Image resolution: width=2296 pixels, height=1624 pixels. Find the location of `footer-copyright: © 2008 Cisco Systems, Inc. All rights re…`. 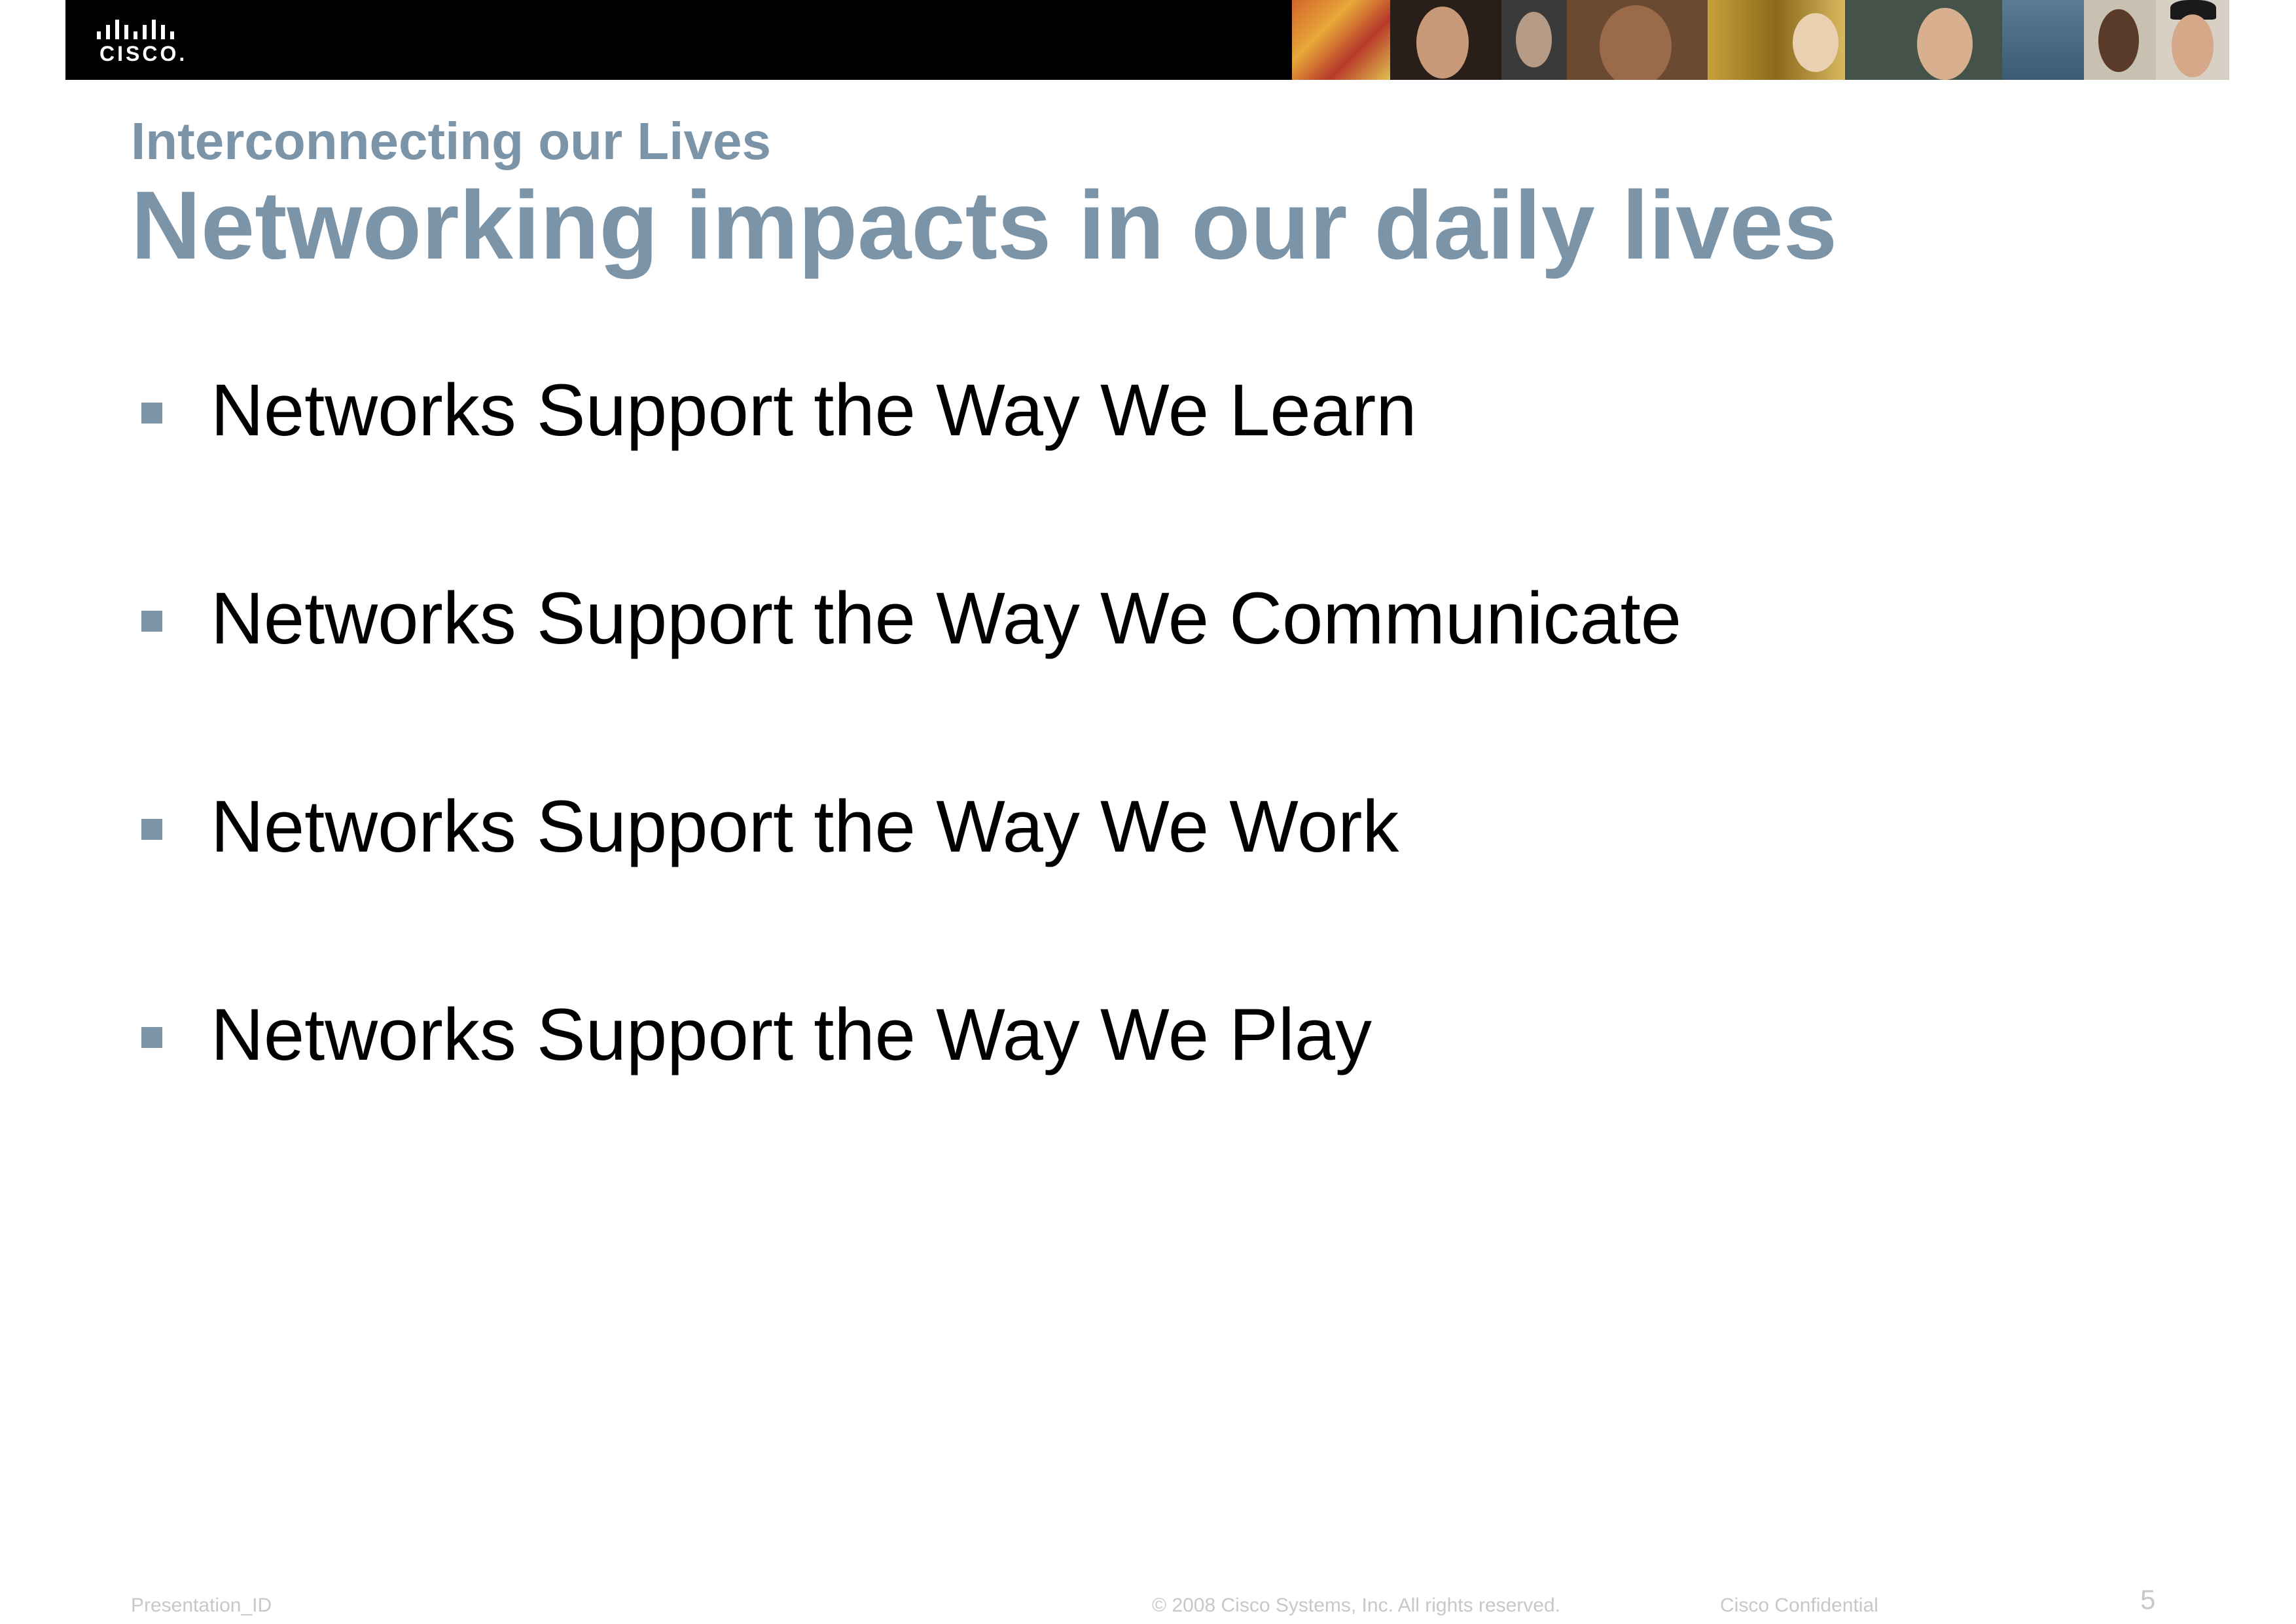

footer-copyright: © 2008 Cisco Systems, Inc. All rights re… is located at coordinates (1356, 1605).